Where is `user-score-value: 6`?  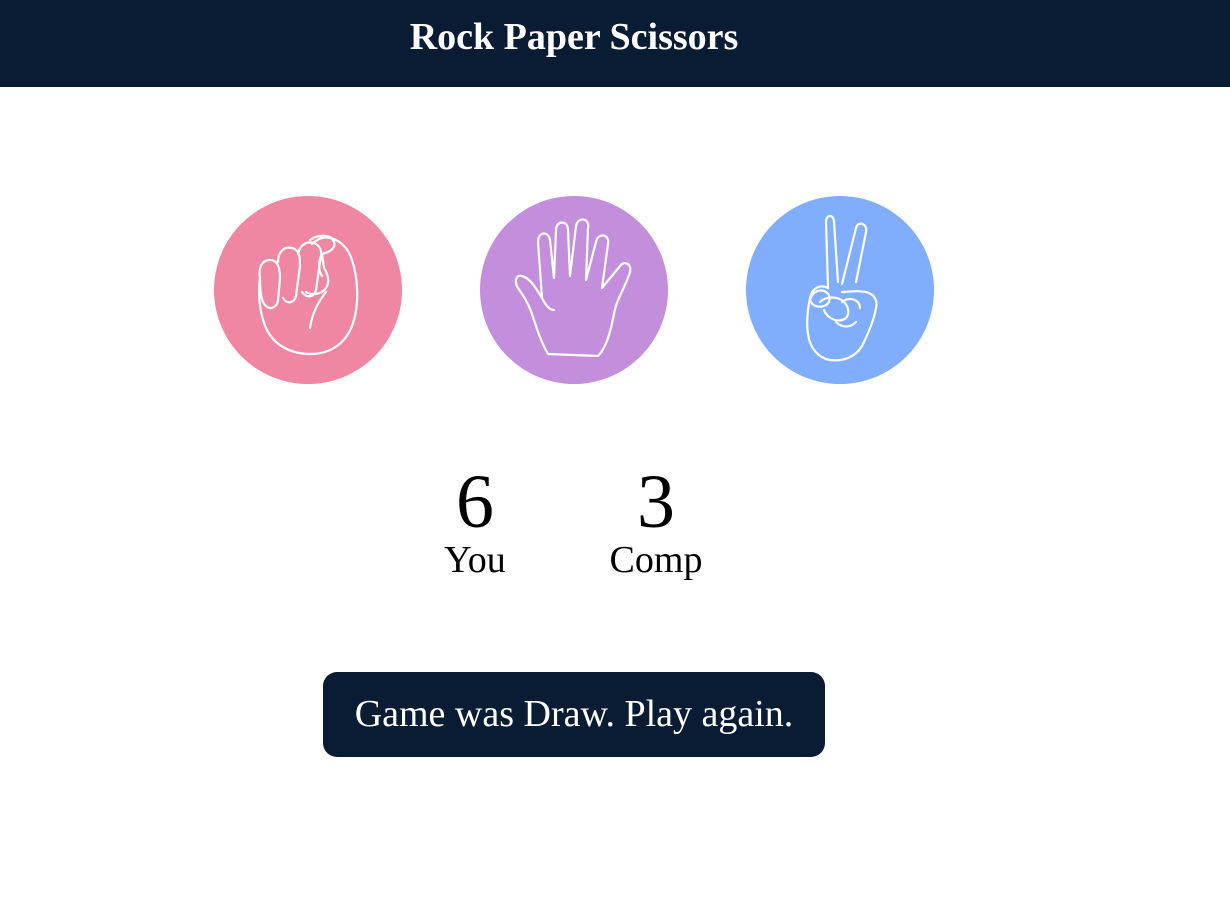 user-score-value: 6 is located at coordinates (475, 502).